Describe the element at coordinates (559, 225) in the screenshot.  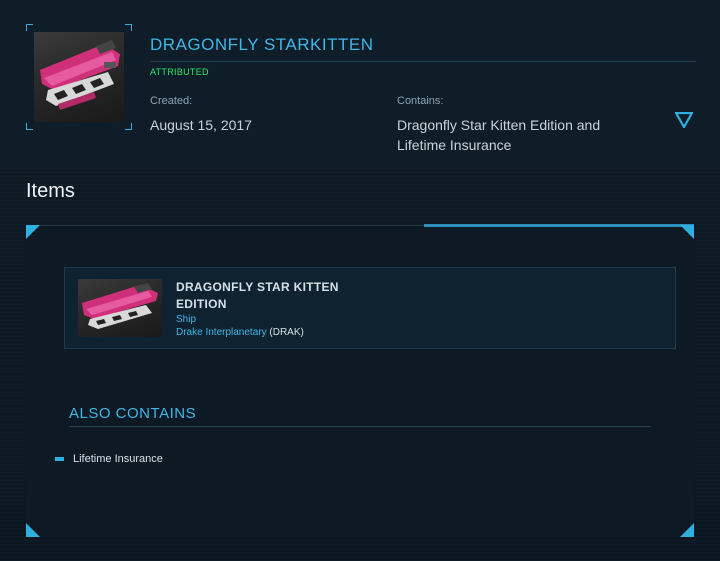
I see `panel-accent-bar` at that location.